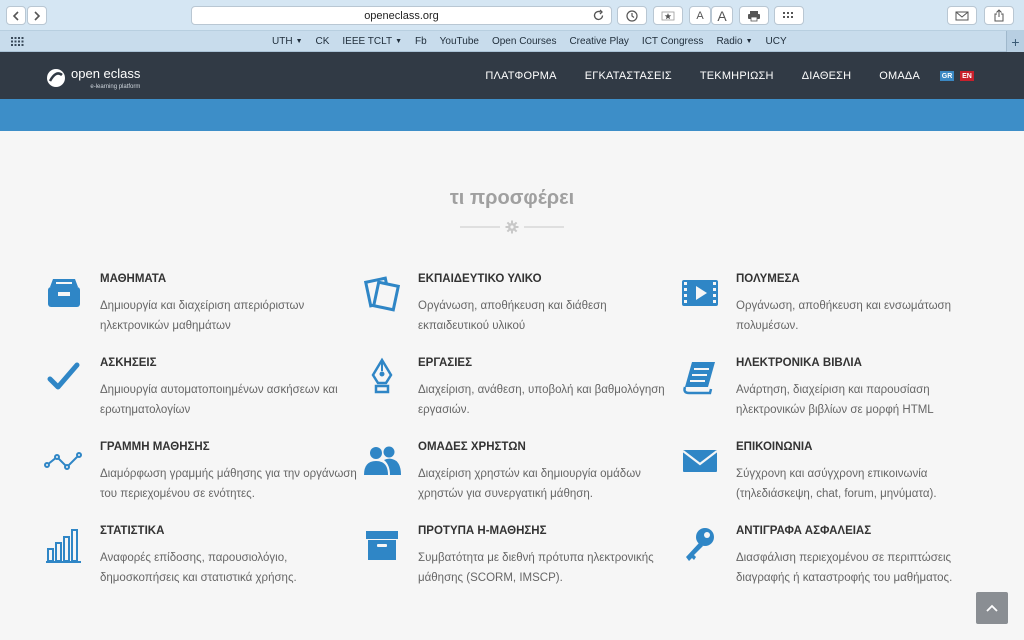 Image resolution: width=1024 pixels, height=640 pixels. Describe the element at coordinates (700, 544) in the screenshot. I see `key-icon` at that location.